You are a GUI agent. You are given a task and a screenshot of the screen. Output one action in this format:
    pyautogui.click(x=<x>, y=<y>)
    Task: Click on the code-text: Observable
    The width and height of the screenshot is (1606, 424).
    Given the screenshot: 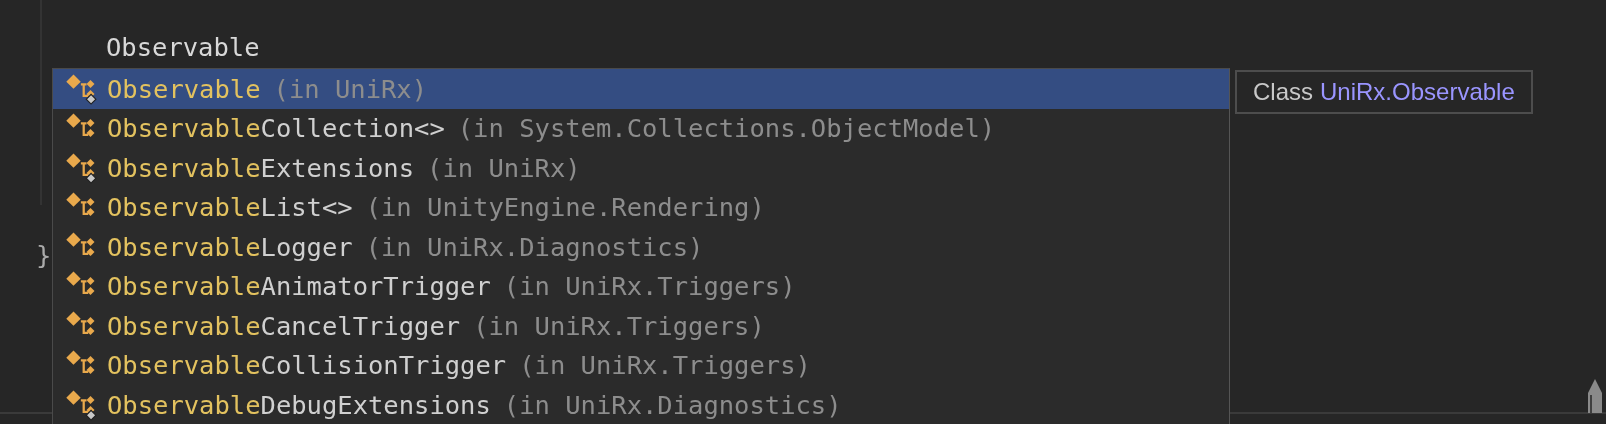 What is the action you would take?
    pyautogui.click(x=183, y=47)
    